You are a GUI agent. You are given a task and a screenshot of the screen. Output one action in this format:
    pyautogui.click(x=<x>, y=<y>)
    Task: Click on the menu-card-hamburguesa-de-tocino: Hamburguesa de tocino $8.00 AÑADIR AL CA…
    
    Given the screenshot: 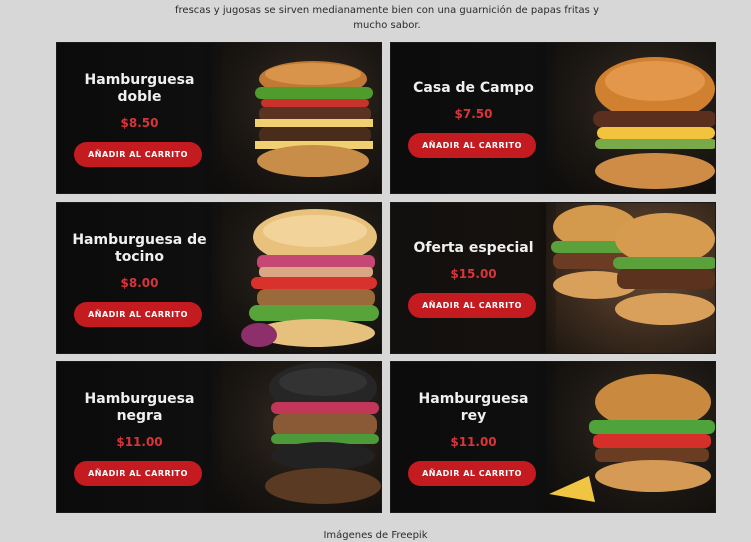 What is the action you would take?
    pyautogui.click(x=219, y=278)
    